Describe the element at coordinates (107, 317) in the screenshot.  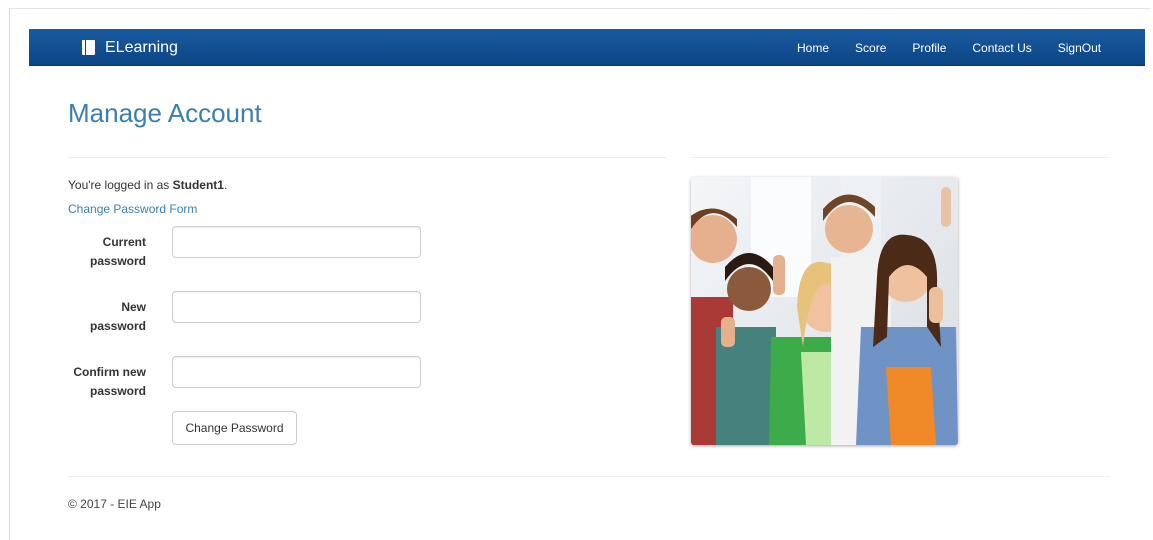
I see `new-password-label: New password` at that location.